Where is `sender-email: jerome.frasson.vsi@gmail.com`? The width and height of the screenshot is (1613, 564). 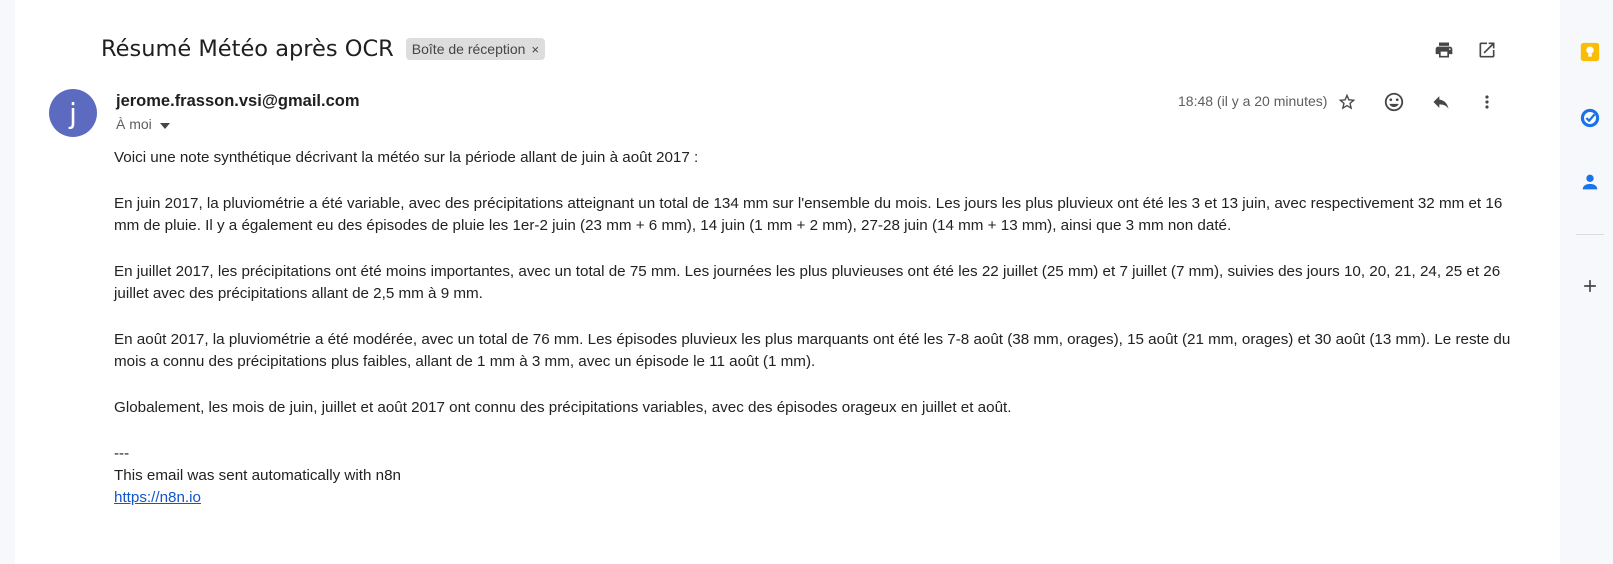 sender-email: jerome.frasson.vsi@gmail.com is located at coordinates (238, 101).